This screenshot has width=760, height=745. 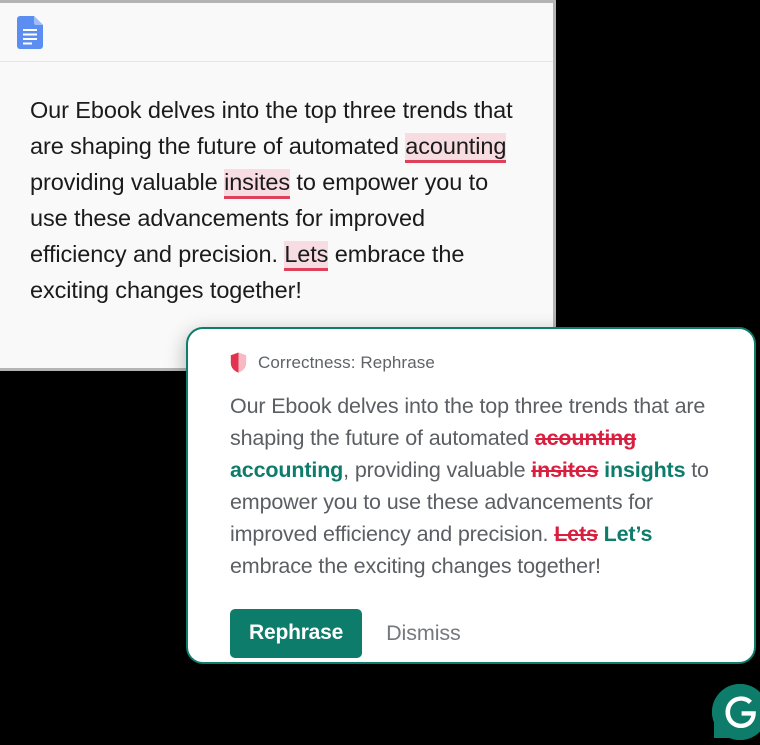 What do you see at coordinates (576, 534) in the screenshot?
I see `preview-deletion-lets: Lets` at bounding box center [576, 534].